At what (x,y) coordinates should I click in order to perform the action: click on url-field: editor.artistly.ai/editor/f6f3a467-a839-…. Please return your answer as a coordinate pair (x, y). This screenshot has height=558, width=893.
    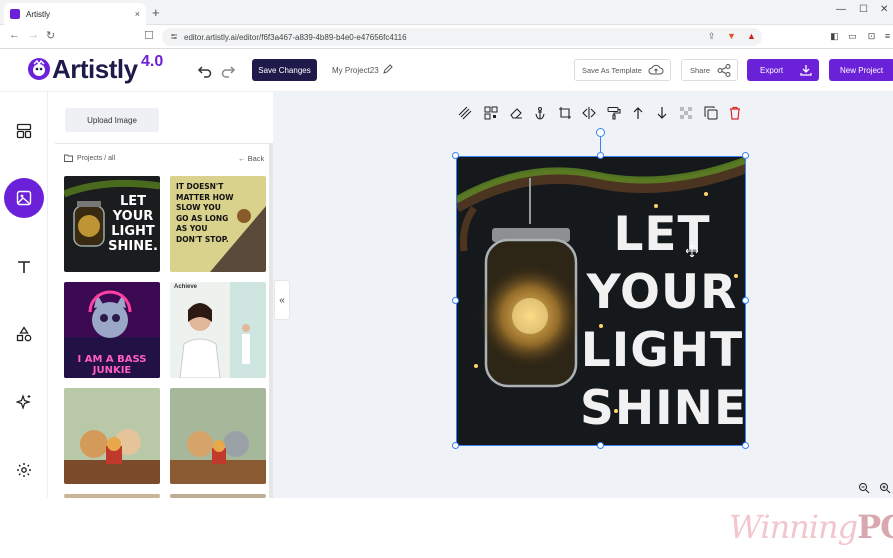
    Looking at the image, I should click on (462, 37).